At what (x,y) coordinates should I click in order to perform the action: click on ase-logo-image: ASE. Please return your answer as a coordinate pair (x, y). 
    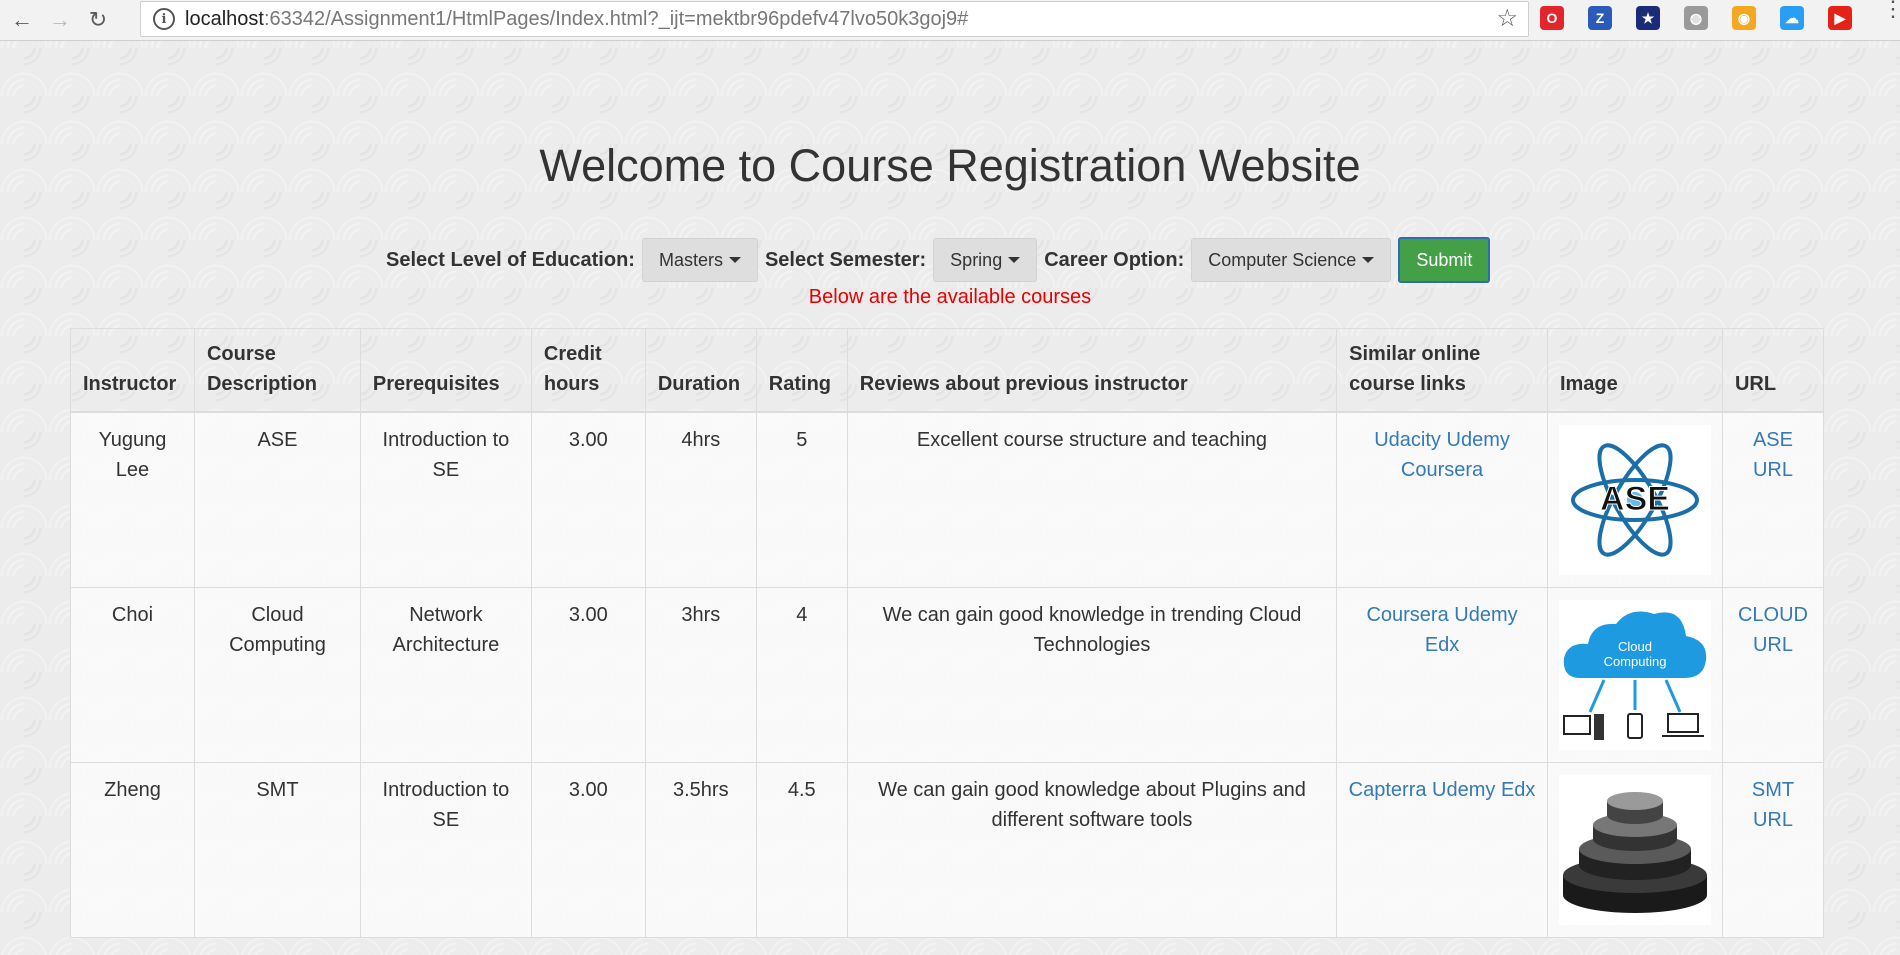
    Looking at the image, I should click on (1634, 500).